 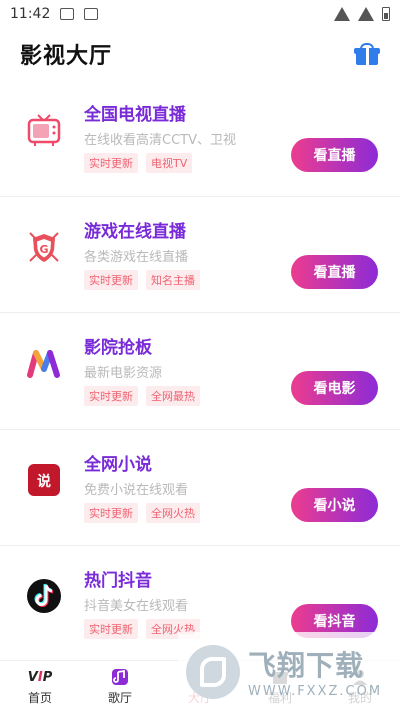 What do you see at coordinates (119, 698) in the screenshot?
I see `nav-label: 歌厅` at bounding box center [119, 698].